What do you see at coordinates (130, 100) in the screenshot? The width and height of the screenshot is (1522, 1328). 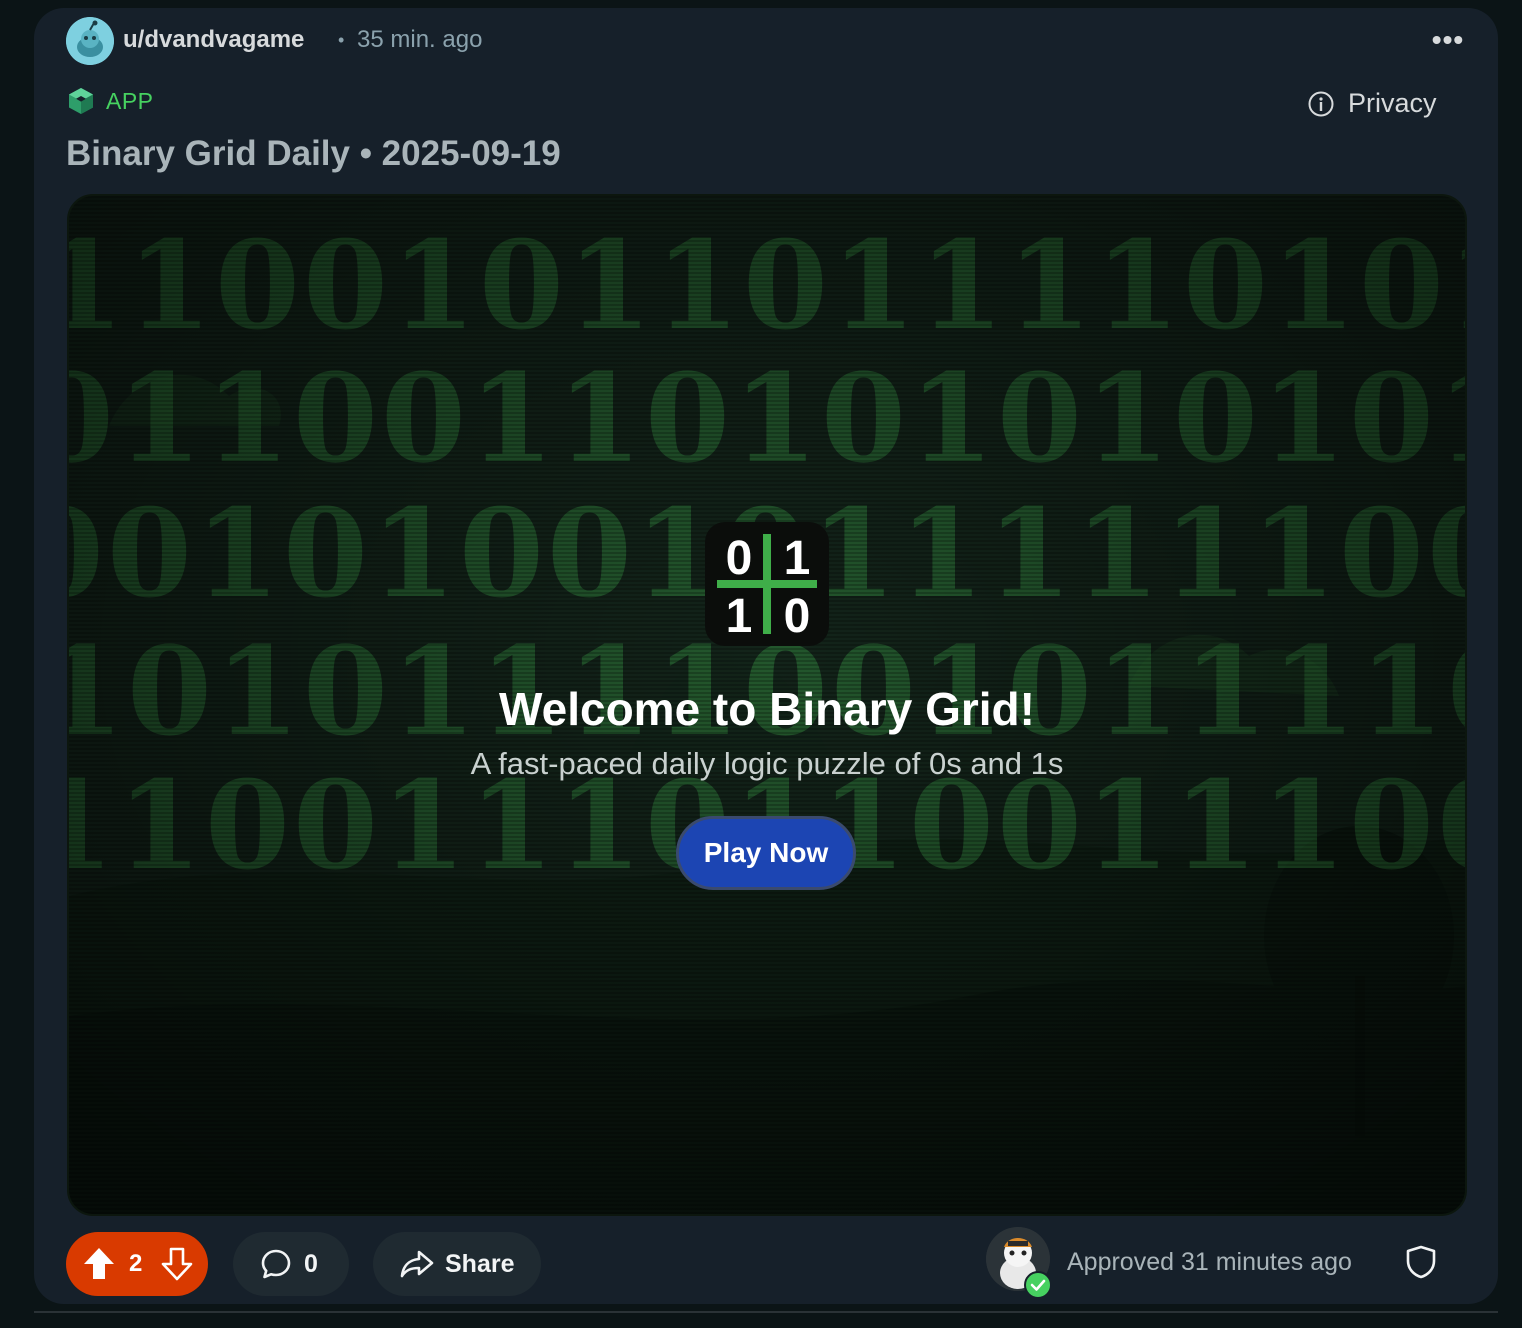 I see `app-label: APP` at bounding box center [130, 100].